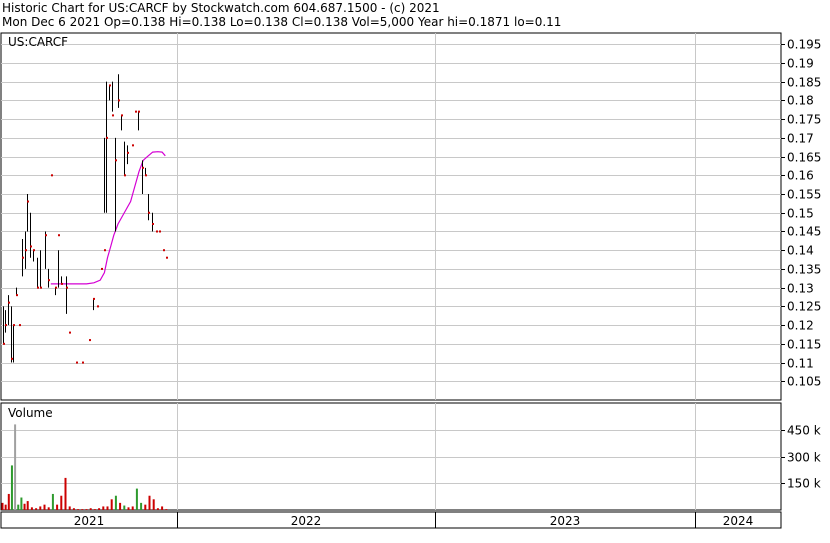 This screenshot has width=830, height=543. What do you see at coordinates (800, 251) in the screenshot?
I see `price-tick-label: 0.14` at bounding box center [800, 251].